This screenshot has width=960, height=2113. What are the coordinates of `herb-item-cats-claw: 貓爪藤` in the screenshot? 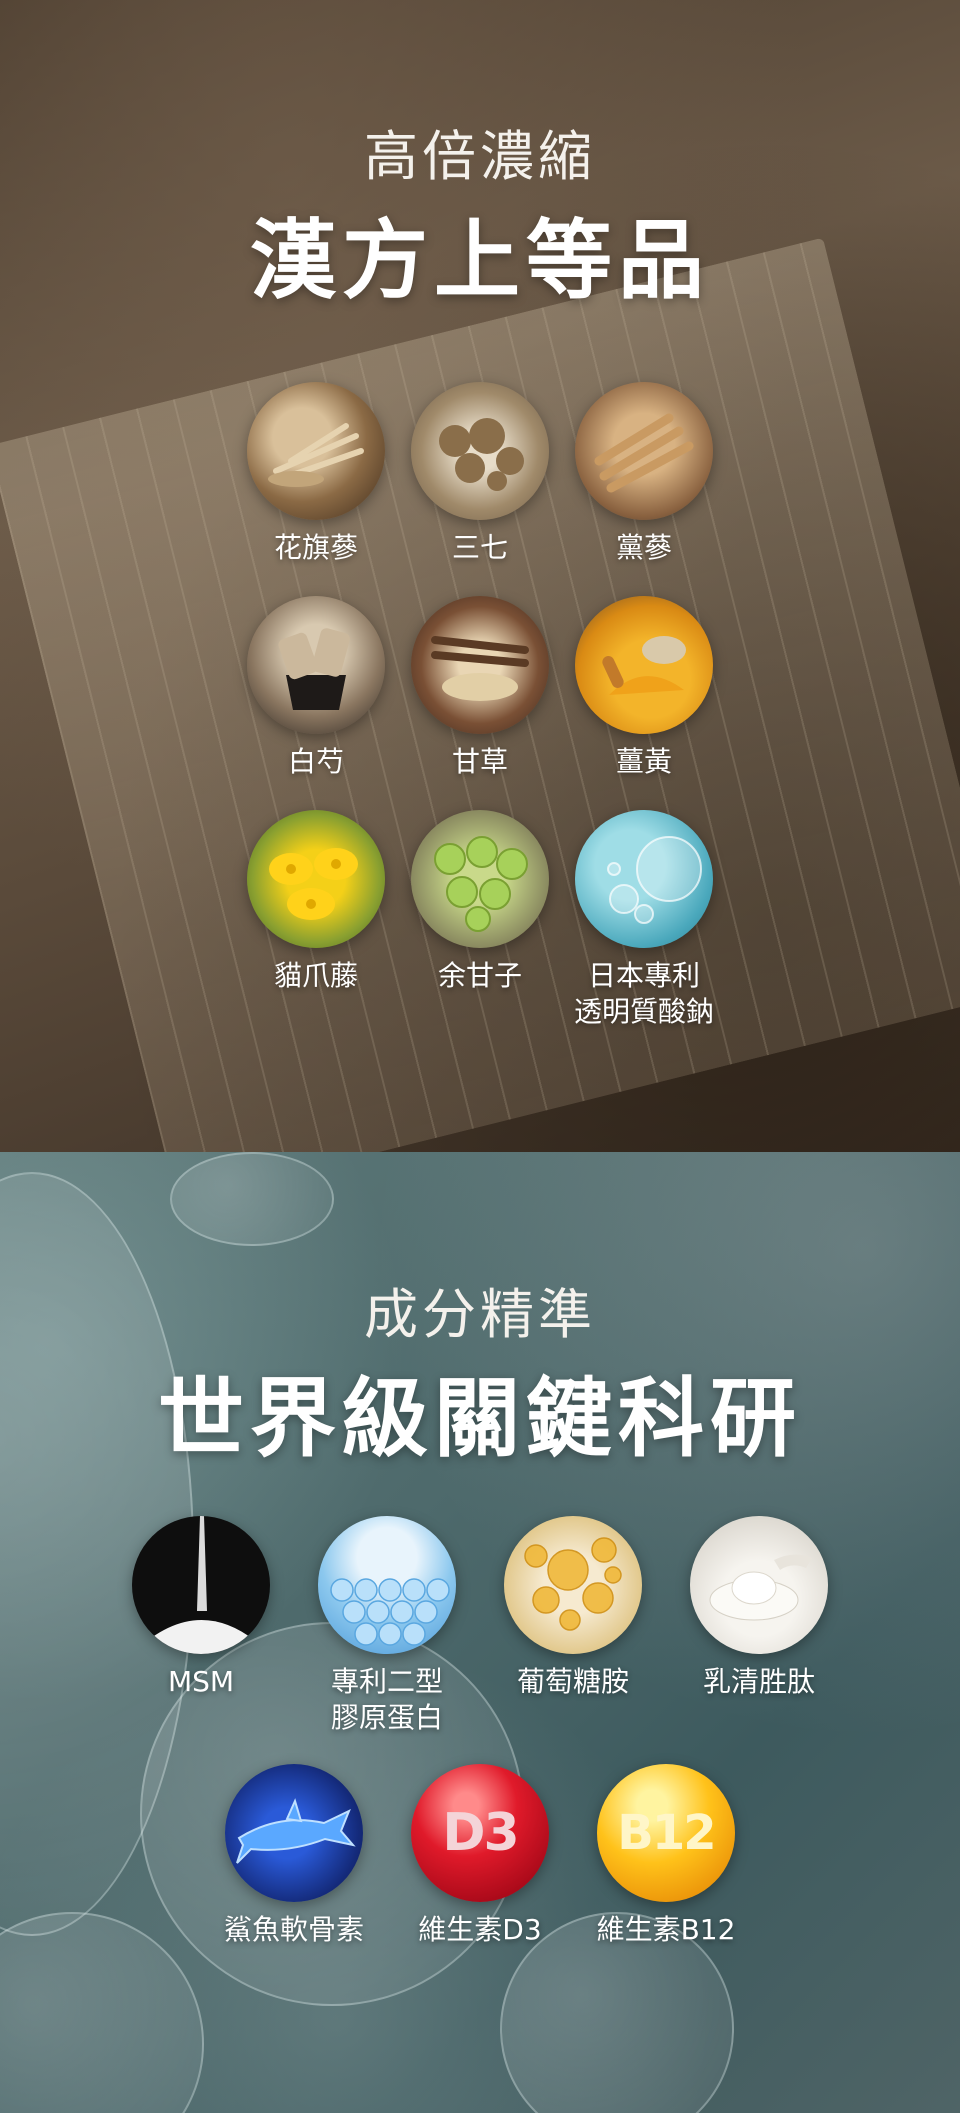 It's located at (316, 902).